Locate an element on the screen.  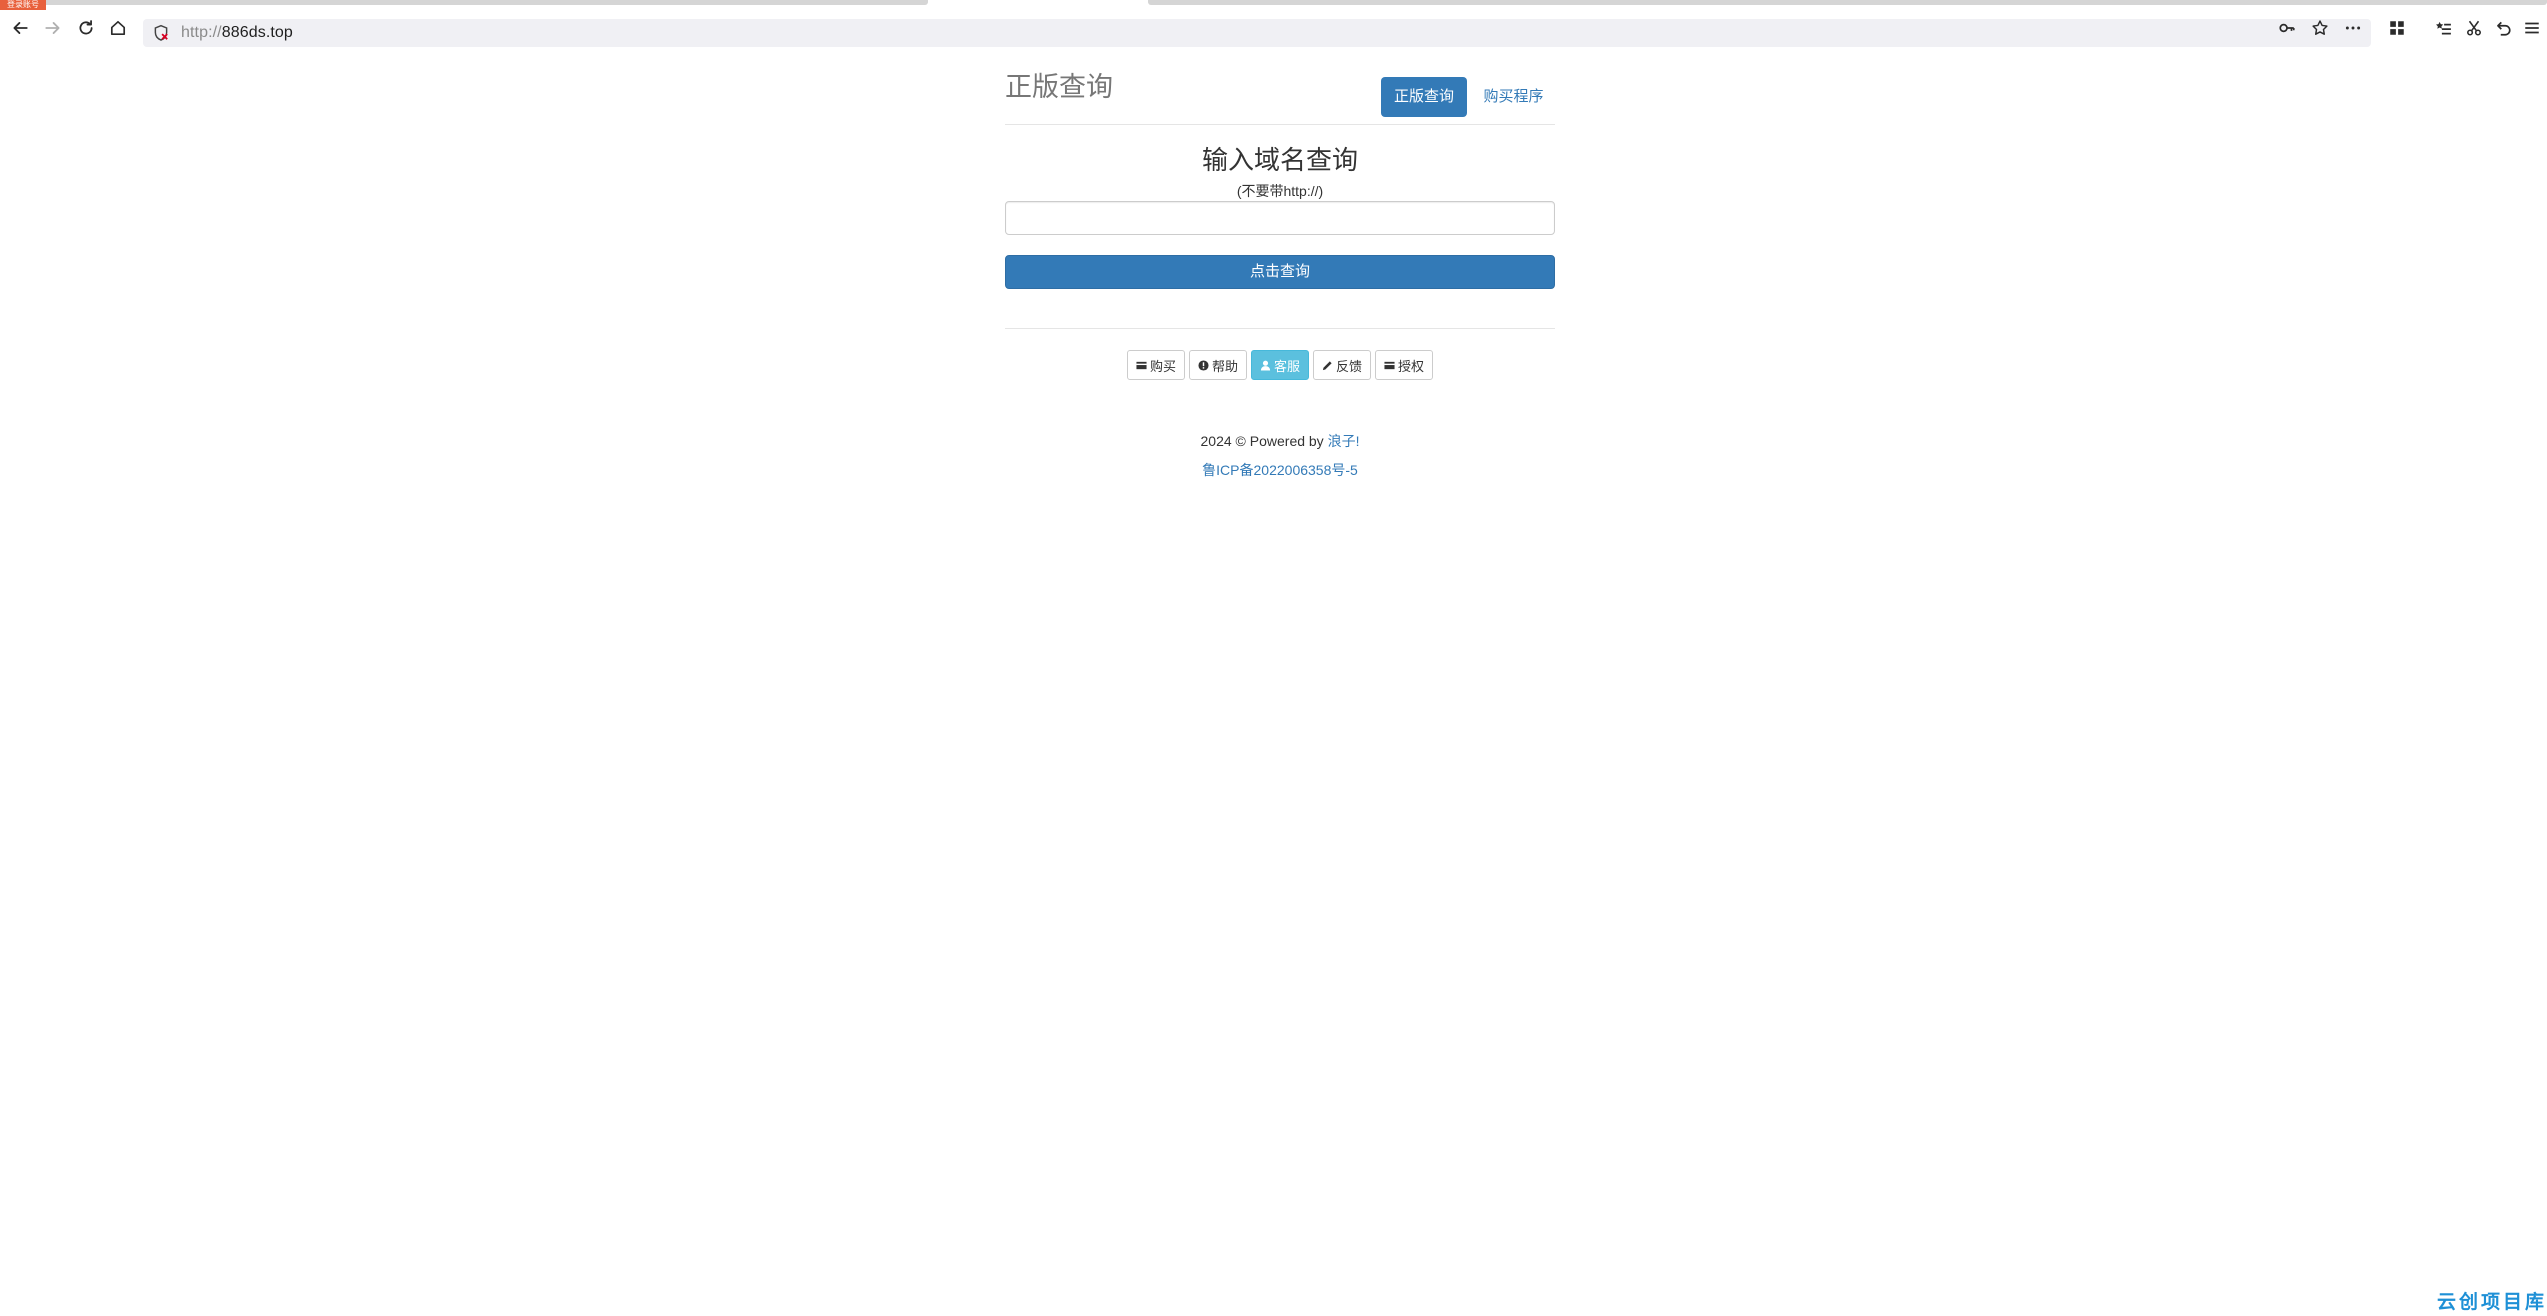
query-hint: (不要带http://) is located at coordinates (1280, 191).